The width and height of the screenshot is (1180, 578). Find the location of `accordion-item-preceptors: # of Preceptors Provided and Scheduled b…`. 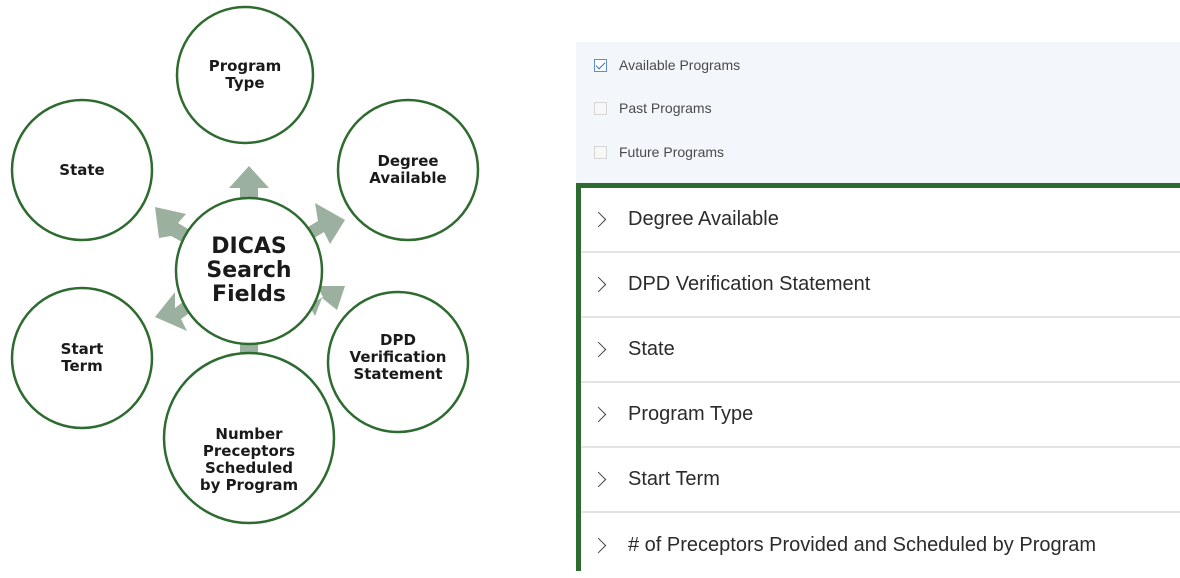

accordion-item-preceptors: # of Preceptors Provided and Scheduled b… is located at coordinates (880, 545).